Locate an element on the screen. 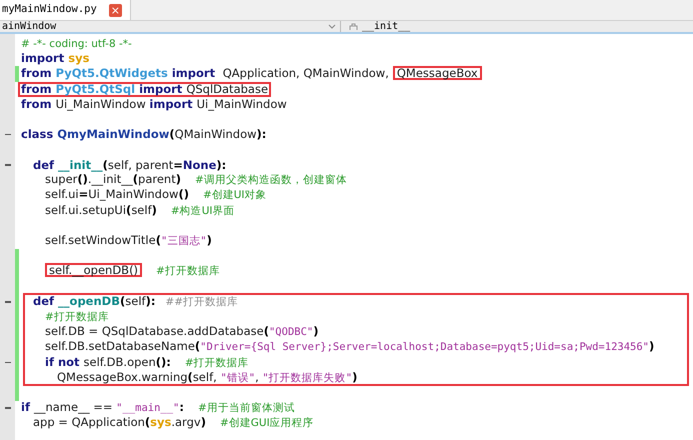 The image size is (693, 440). comment: # -*- coding: utf-8 -*- is located at coordinates (76, 44).